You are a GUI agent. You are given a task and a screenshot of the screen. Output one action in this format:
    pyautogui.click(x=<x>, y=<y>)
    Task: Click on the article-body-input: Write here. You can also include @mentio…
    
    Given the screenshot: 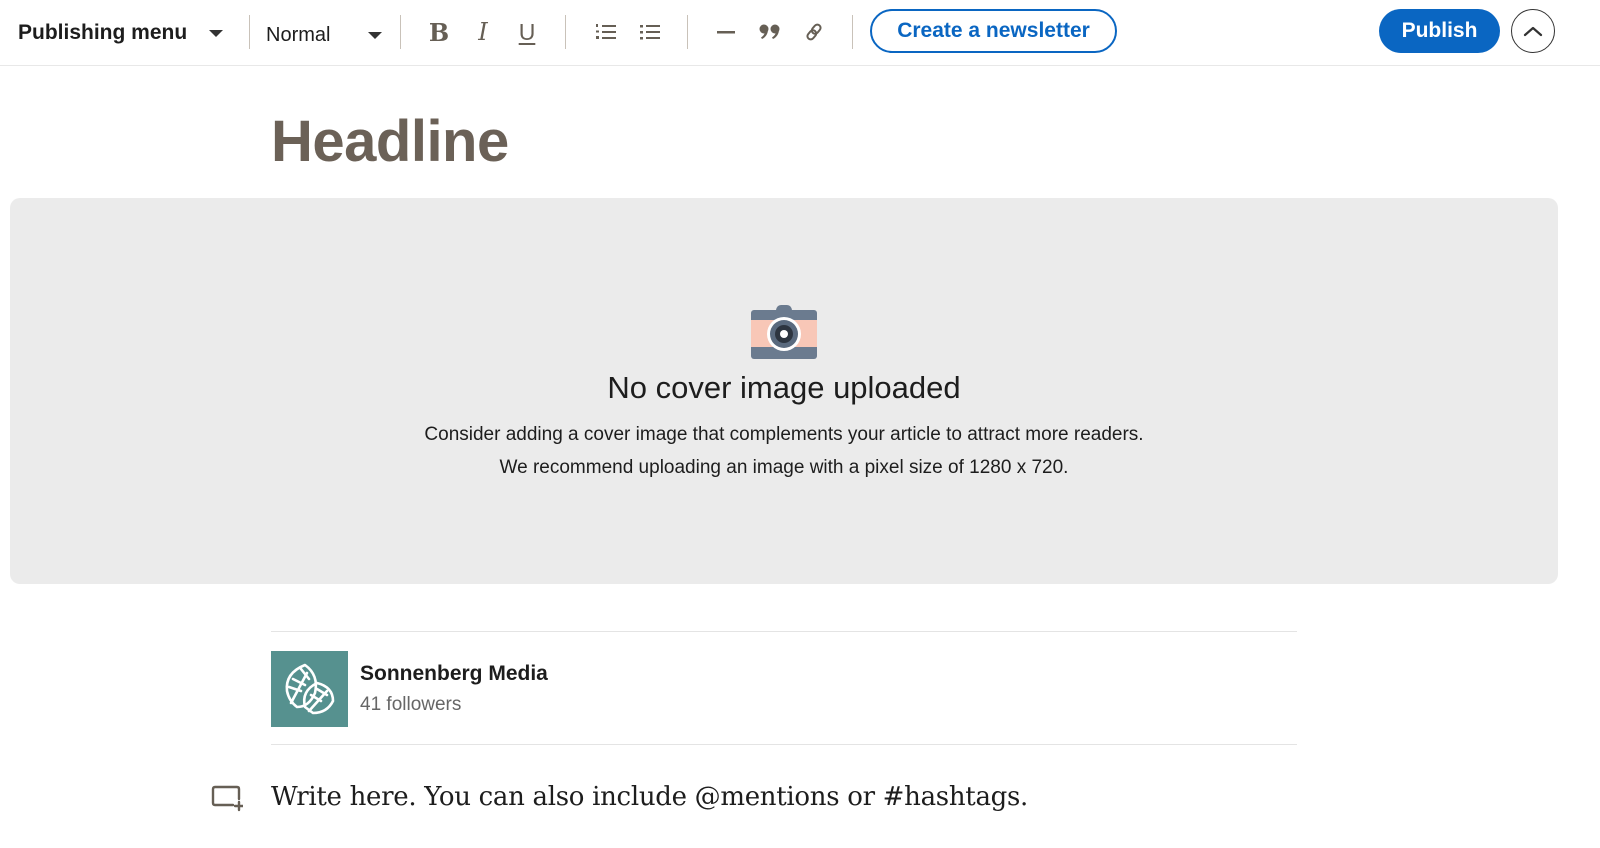 What is the action you would take?
    pyautogui.click(x=649, y=797)
    